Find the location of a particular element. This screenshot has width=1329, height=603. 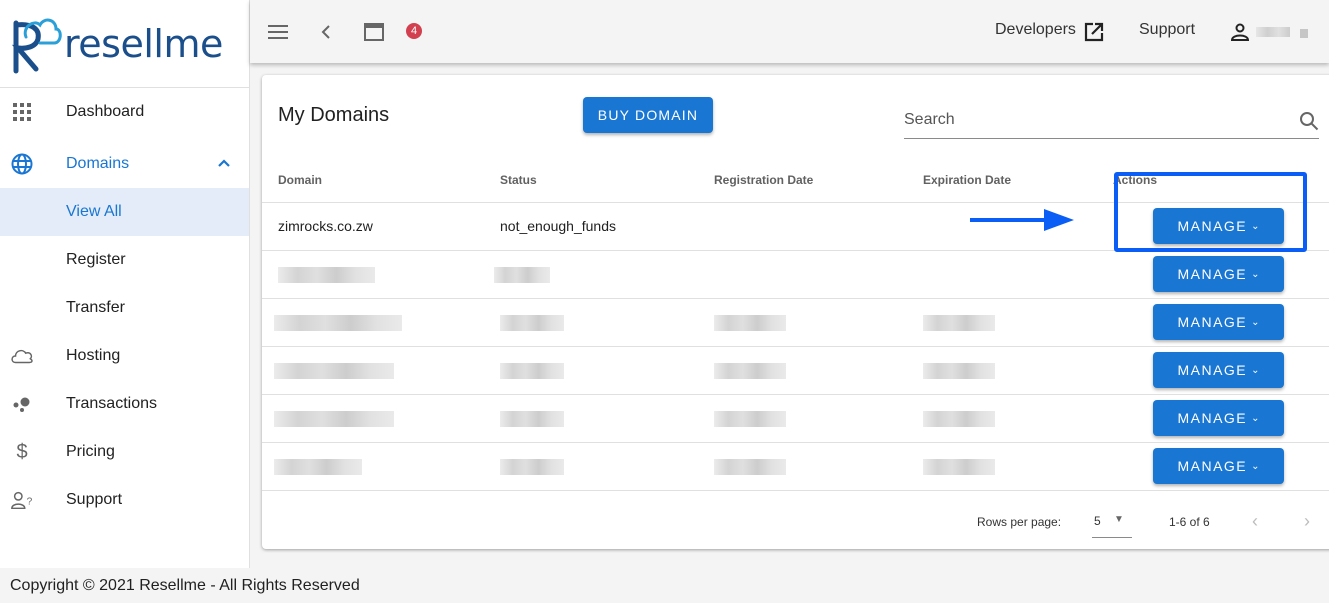

support-link: Support is located at coordinates (1167, 30).